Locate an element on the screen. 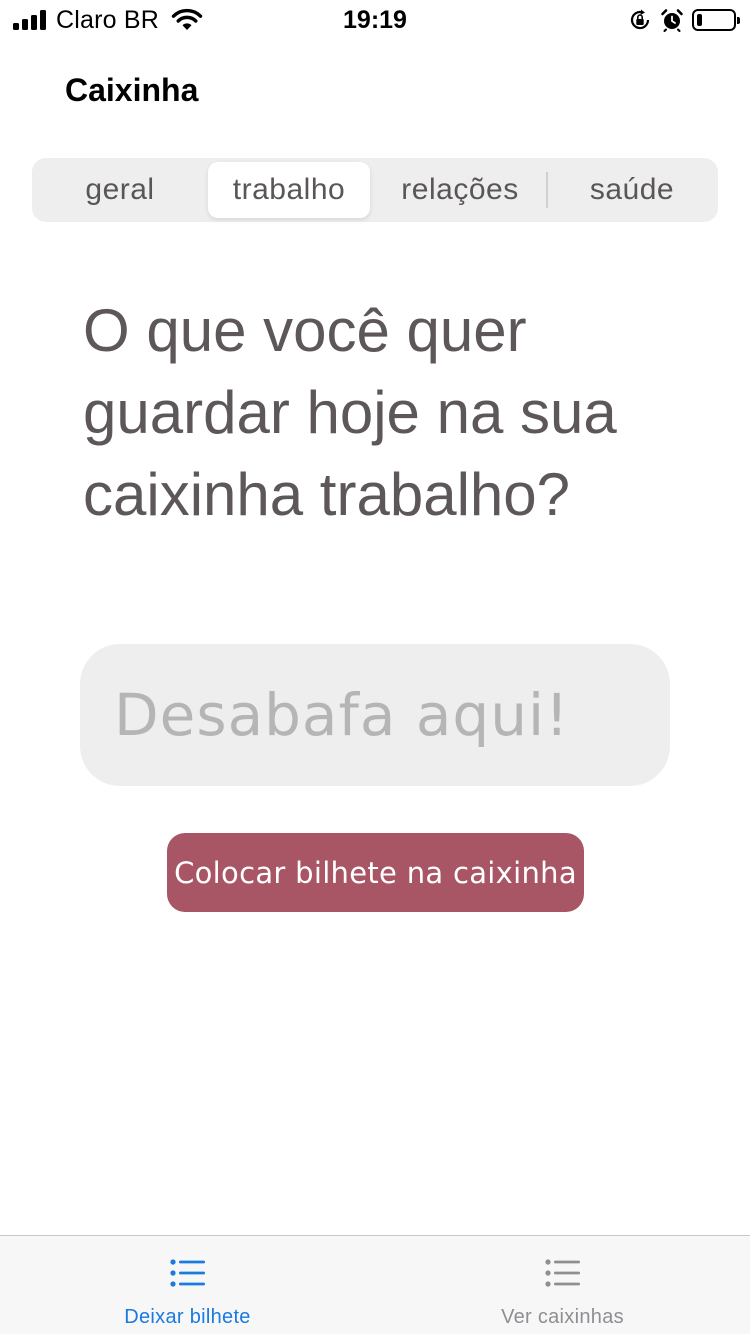  segment-trabalho: trabalho is located at coordinates (289, 190).